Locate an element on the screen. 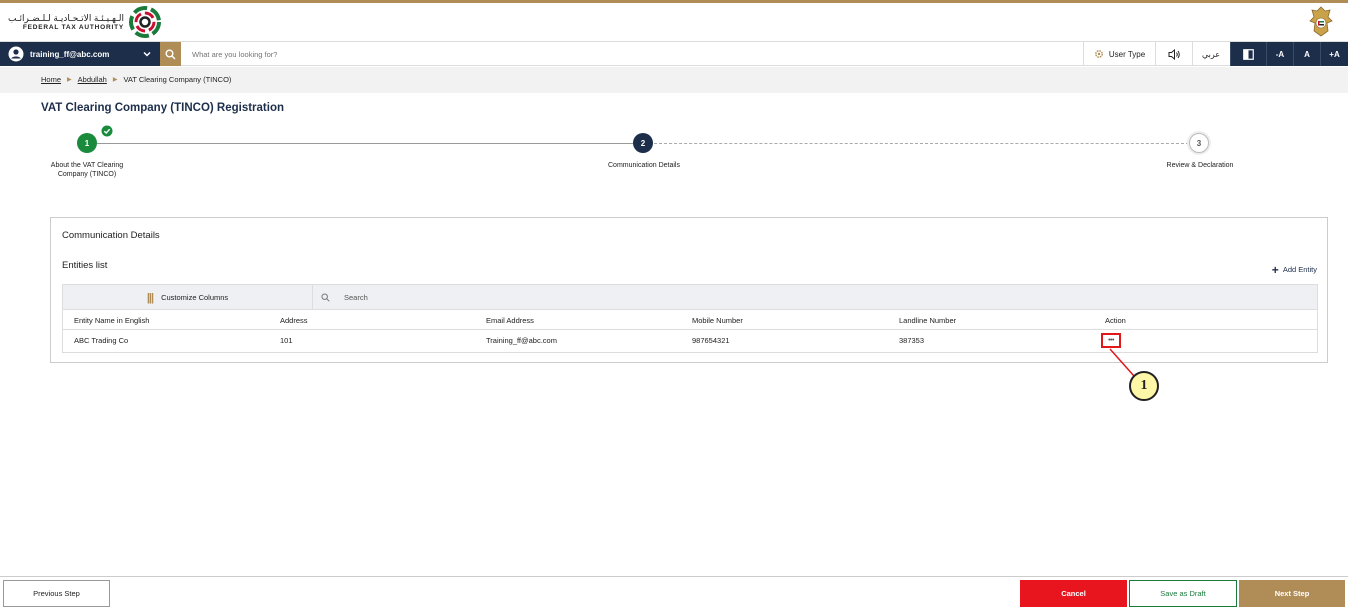 The height and width of the screenshot is (609, 1348). customize-columns-button: ||| Customize Columns is located at coordinates (188, 297).